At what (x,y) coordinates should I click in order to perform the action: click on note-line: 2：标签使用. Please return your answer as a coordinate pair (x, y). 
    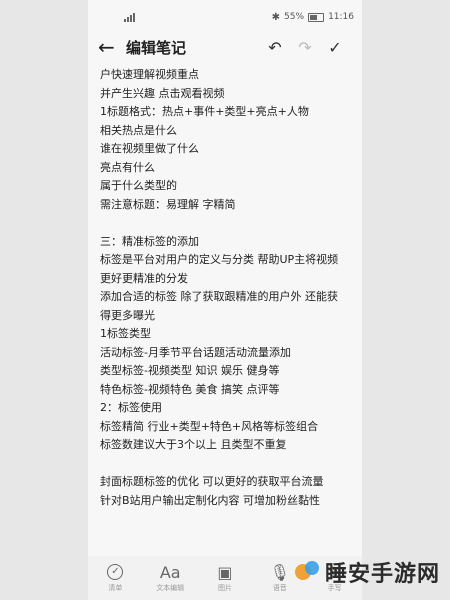
    Looking at the image, I should click on (131, 407).